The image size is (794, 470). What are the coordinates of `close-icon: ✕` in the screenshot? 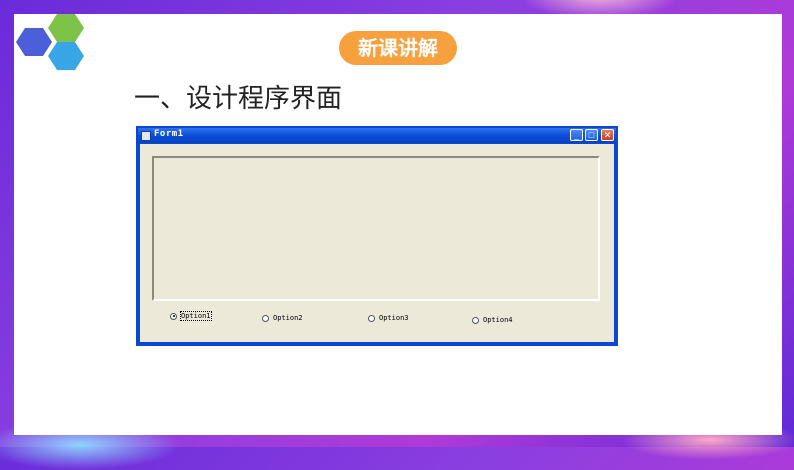 It's located at (607, 135).